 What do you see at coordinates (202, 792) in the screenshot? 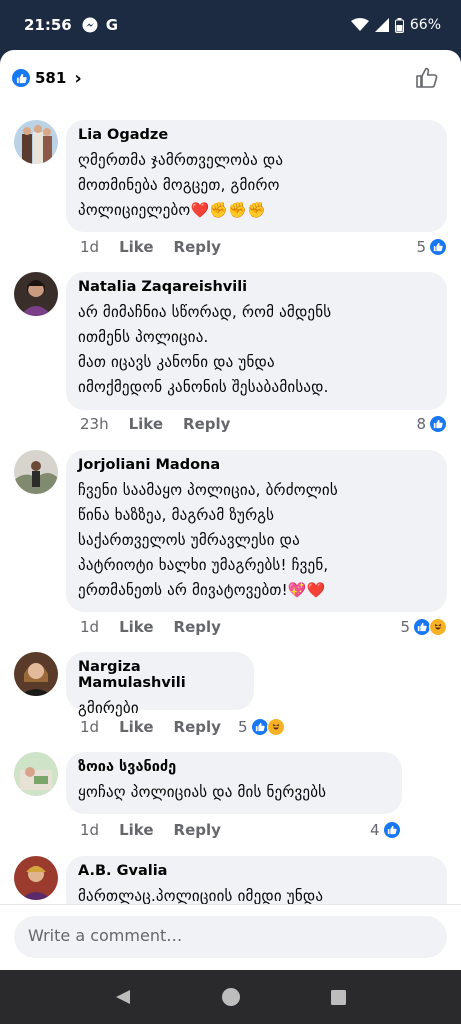
I see `comment-text: ყოჩაღ პოლიციას და მის ნერვებს` at bounding box center [202, 792].